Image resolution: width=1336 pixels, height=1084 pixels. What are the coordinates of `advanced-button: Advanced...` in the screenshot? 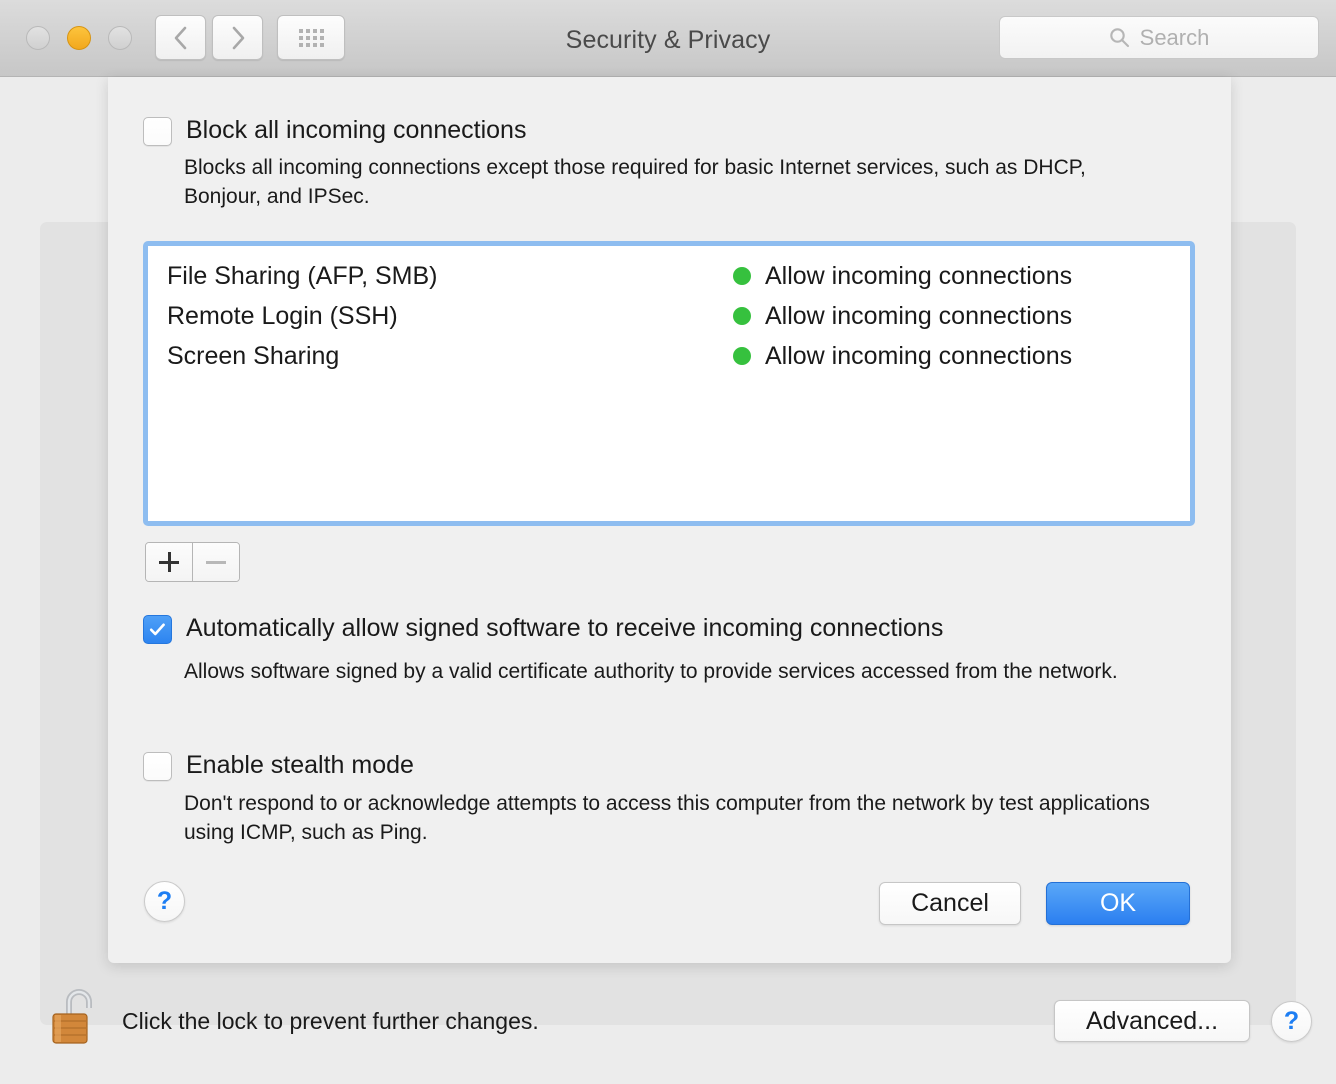 It's located at (1152, 1021).